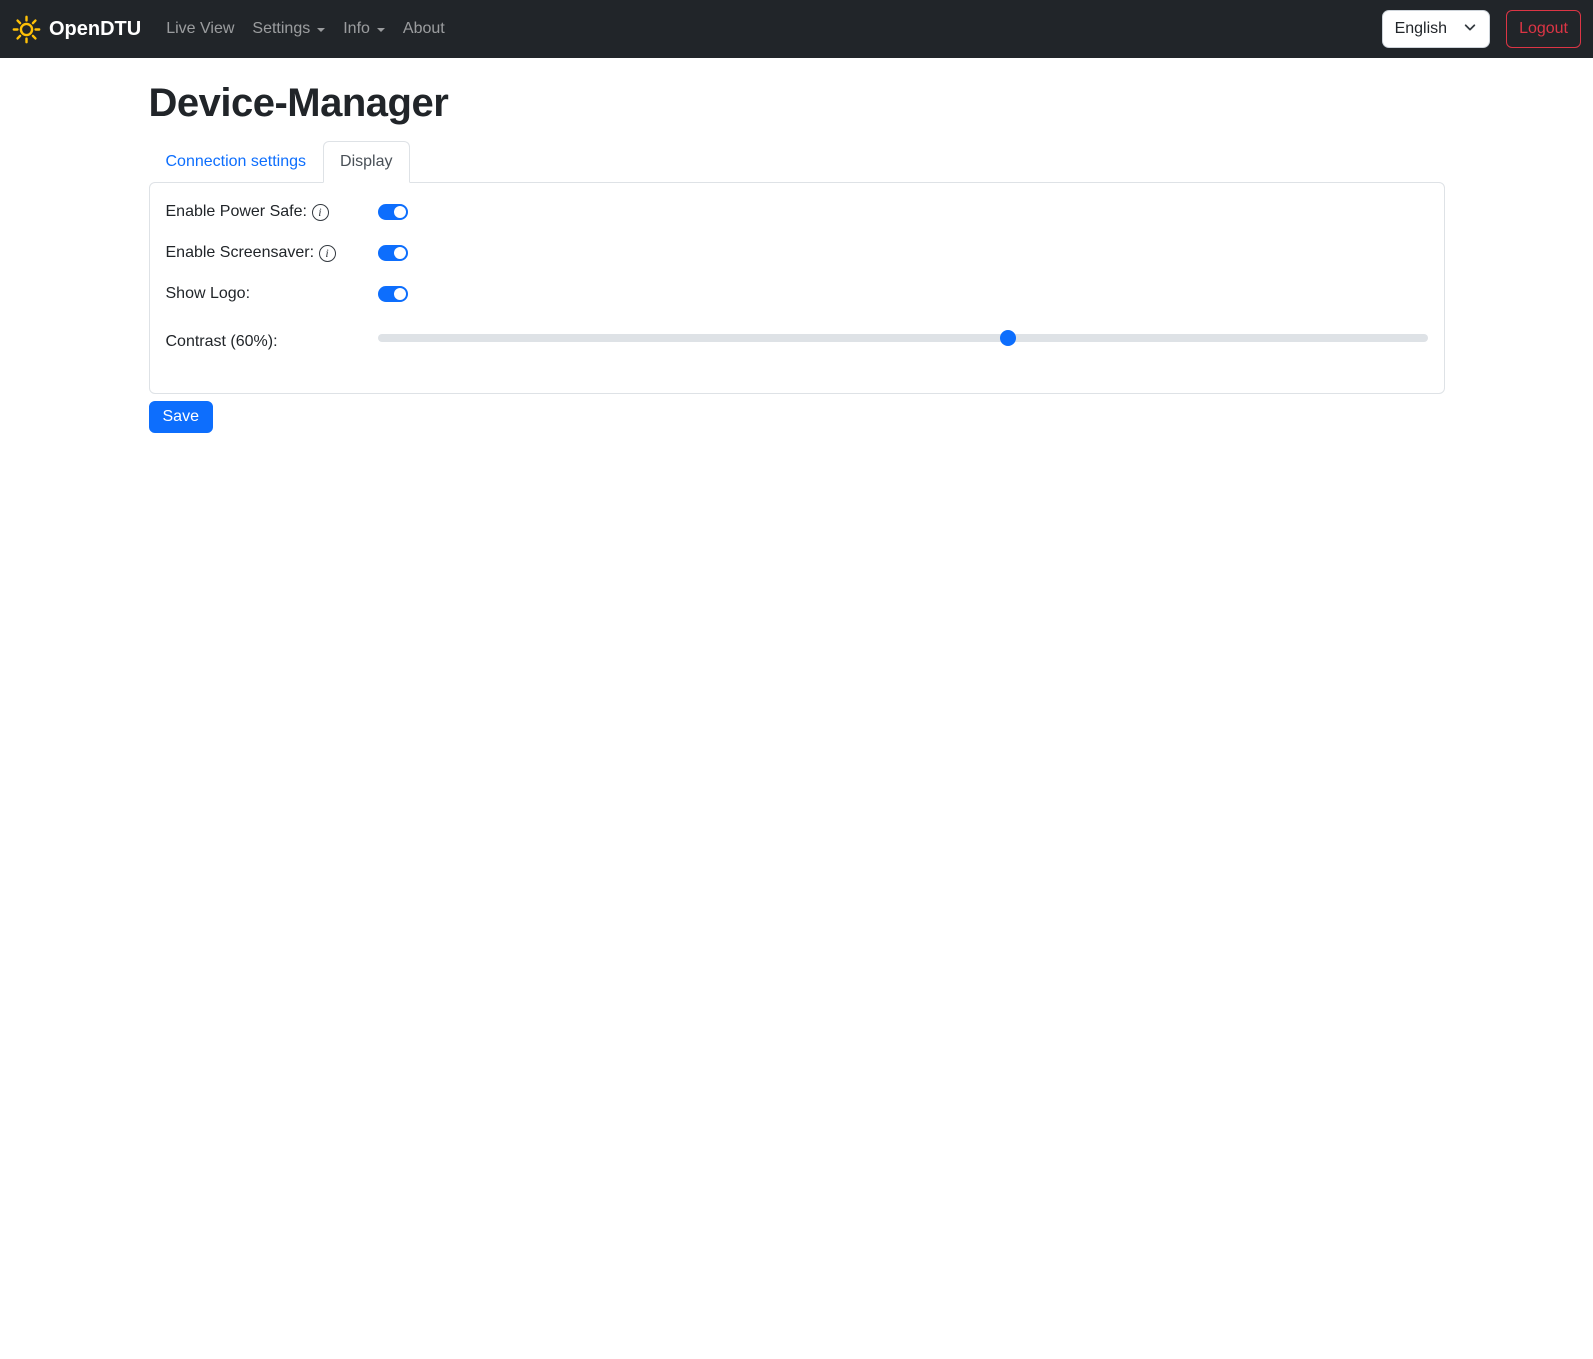 The height and width of the screenshot is (1359, 1593). I want to click on navbar-right: English Logout, so click(1481, 29).